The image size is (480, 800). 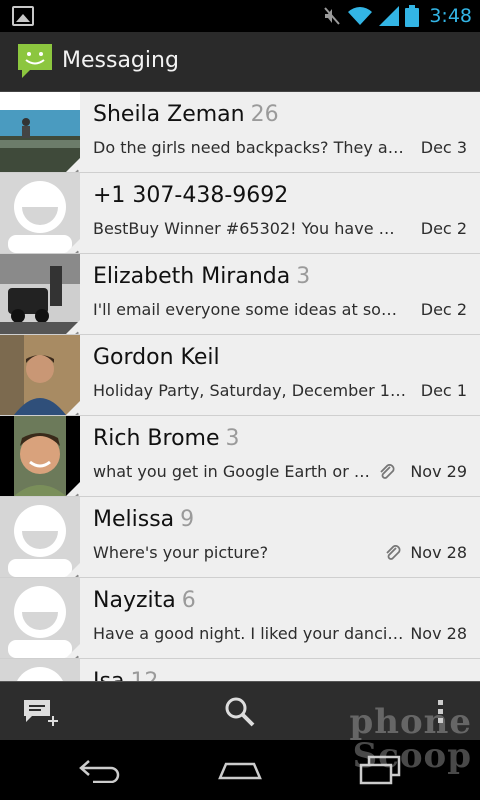 I want to click on conversation-row: Melissa 9 Where's your picture? Nov 28, so click(x=240, y=537).